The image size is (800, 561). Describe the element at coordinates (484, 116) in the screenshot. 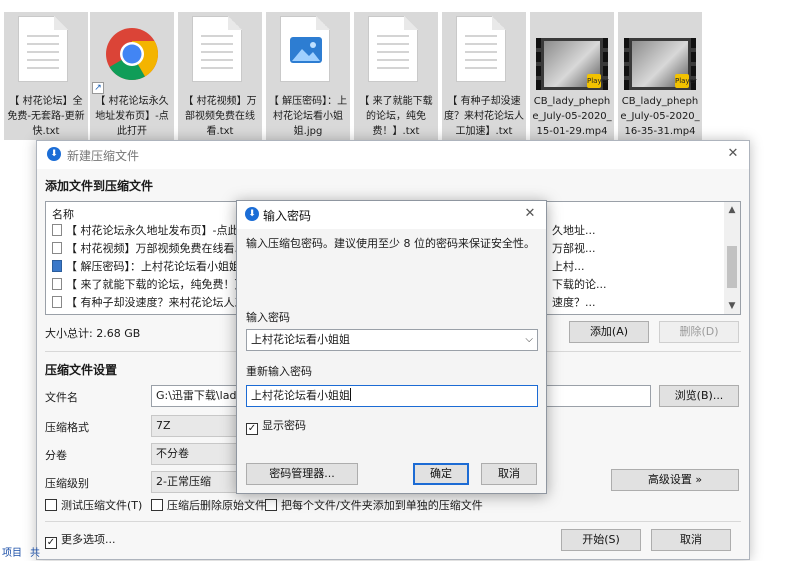

I see `file-name: 【 有种子却没速度？来村花论坛人工加速】.txt` at that location.